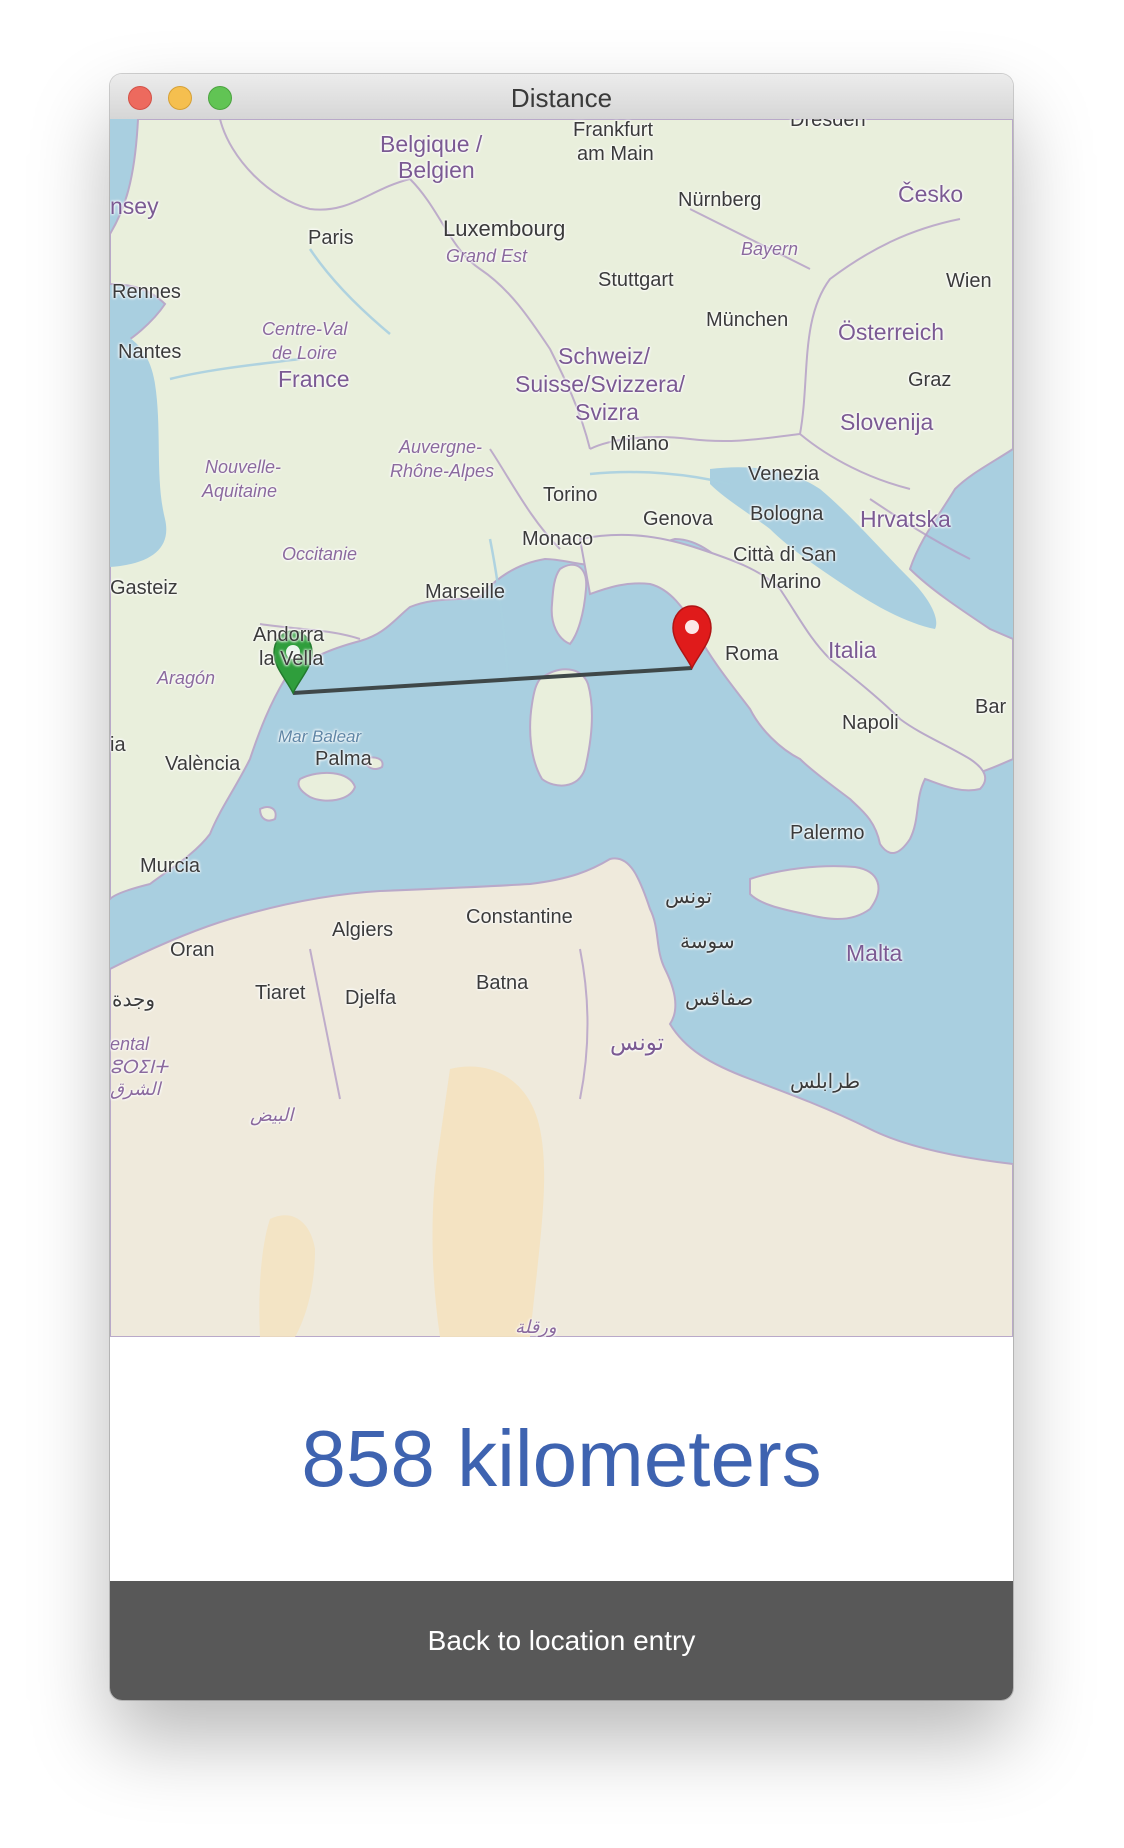 Image resolution: width=1124 pixels, height=1848 pixels. I want to click on map-label: Tiaret, so click(280, 993).